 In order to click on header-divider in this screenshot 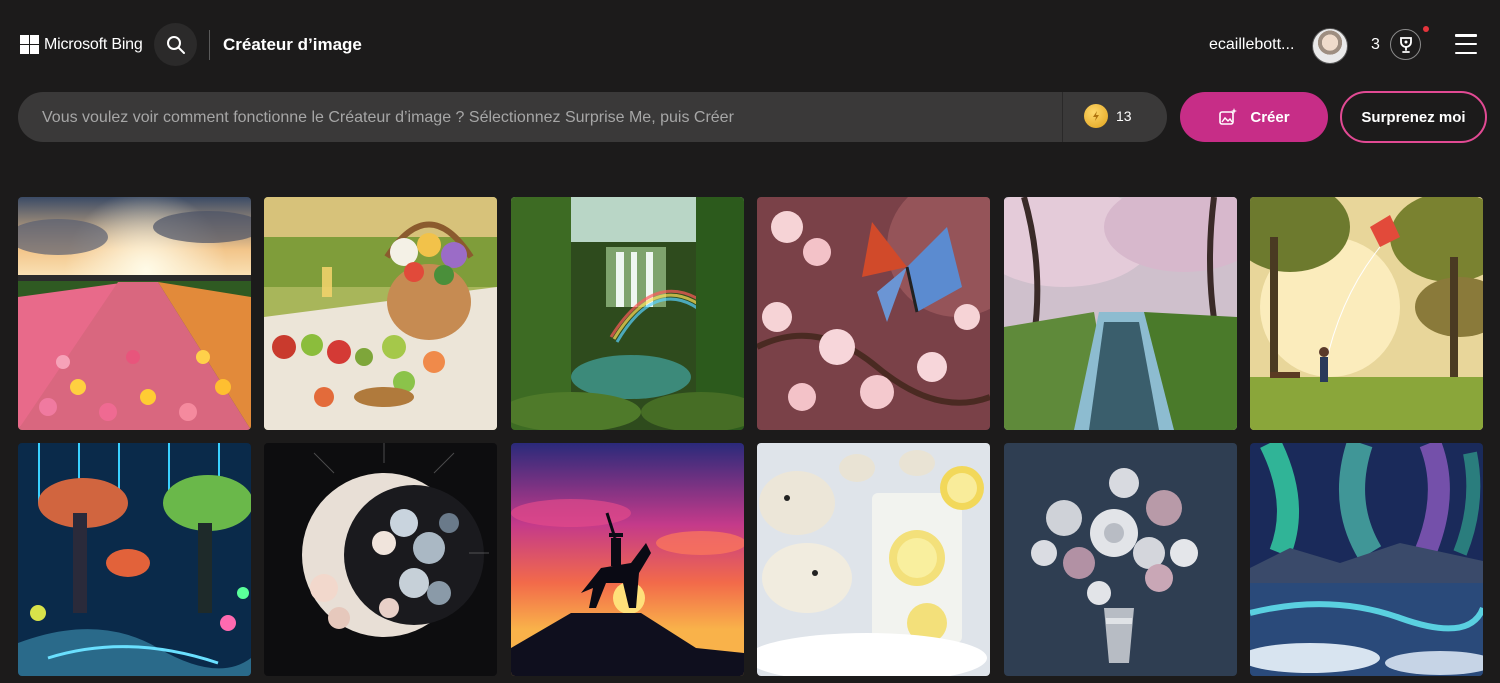, I will do `click(209, 45)`.